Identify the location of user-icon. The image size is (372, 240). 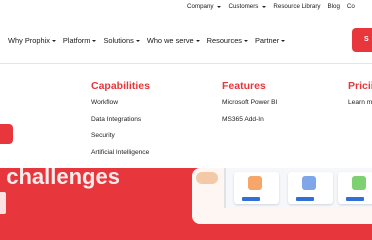
(359, 183).